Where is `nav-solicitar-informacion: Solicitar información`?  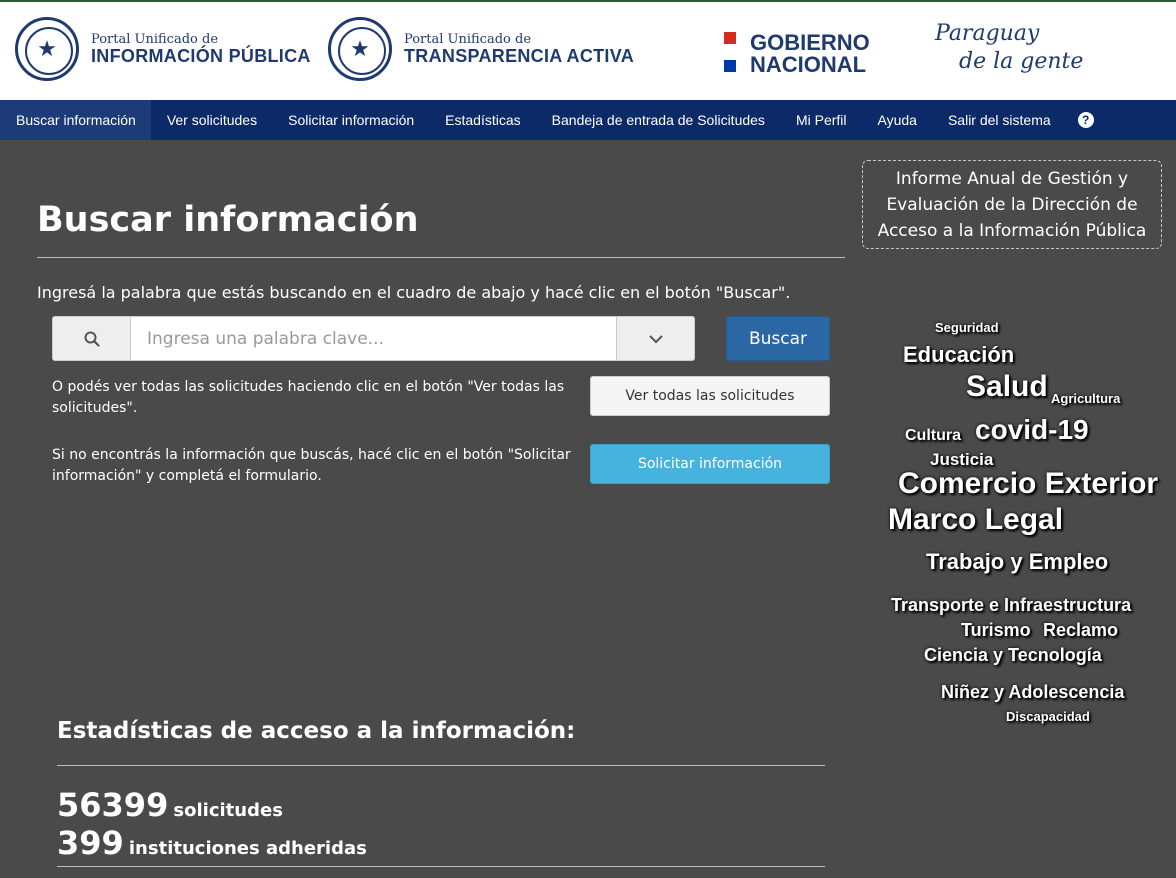
nav-solicitar-informacion: Solicitar información is located at coordinates (350, 120).